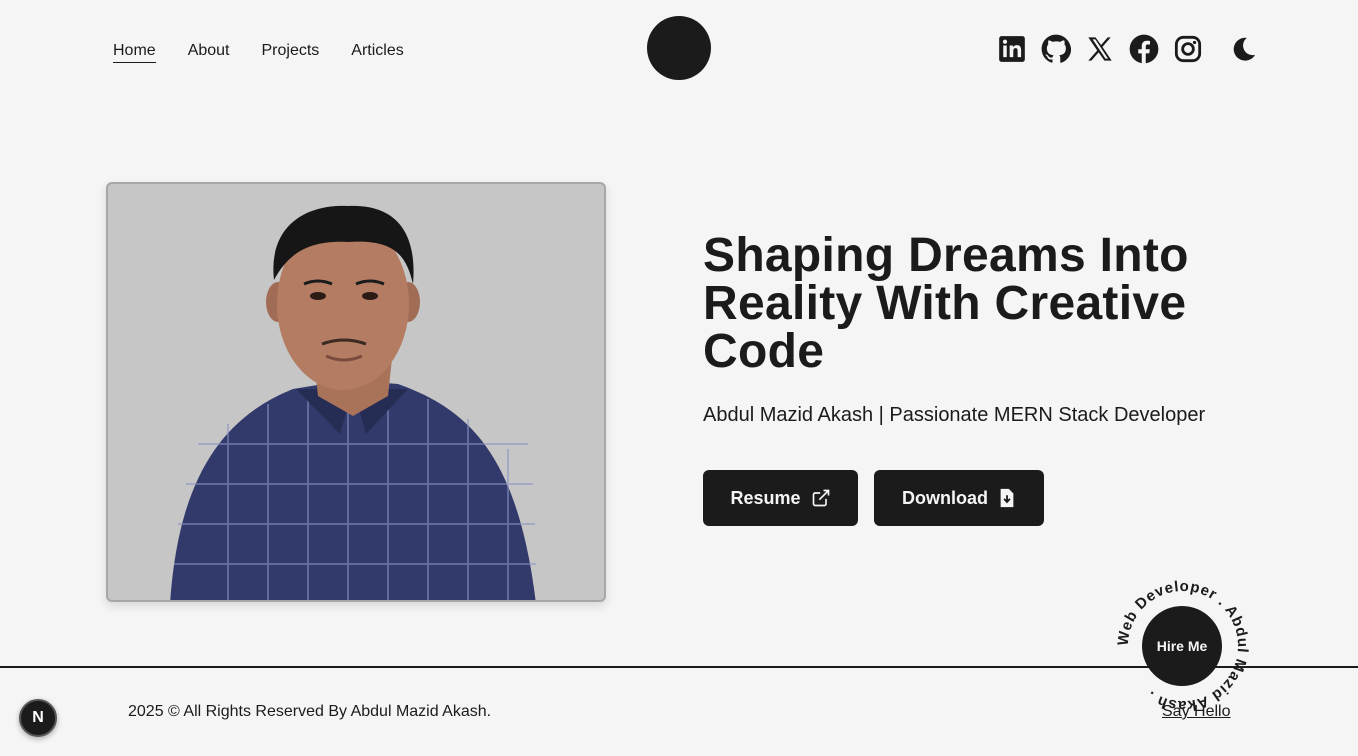  I want to click on download-button: Download, so click(959, 498).